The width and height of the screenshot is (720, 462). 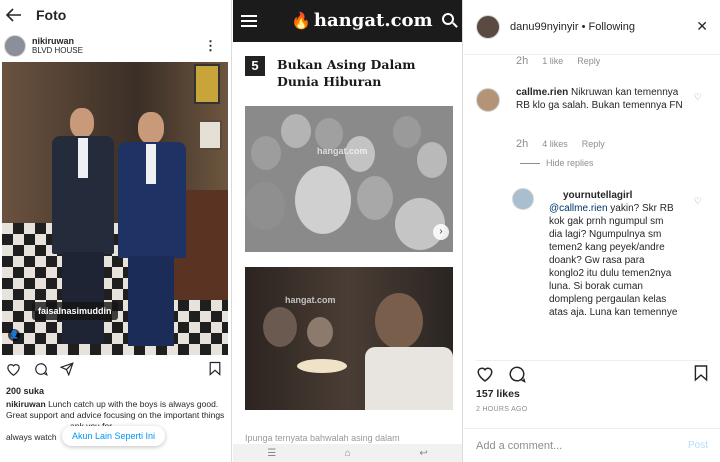 I want to click on comment-meta: 2h 1 like Reply, so click(x=558, y=61).